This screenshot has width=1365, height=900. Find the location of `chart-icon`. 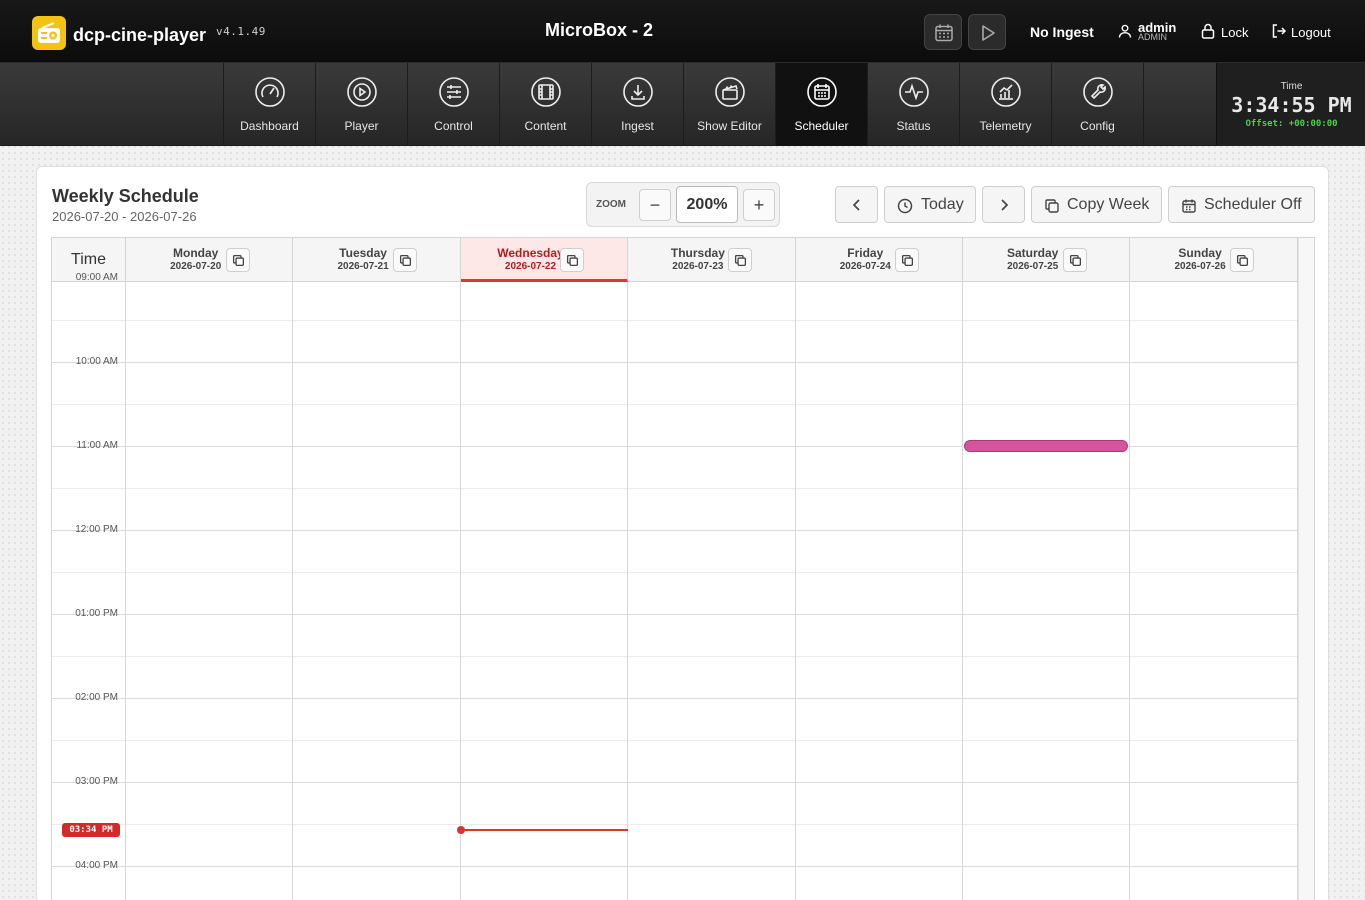

chart-icon is located at coordinates (1006, 92).